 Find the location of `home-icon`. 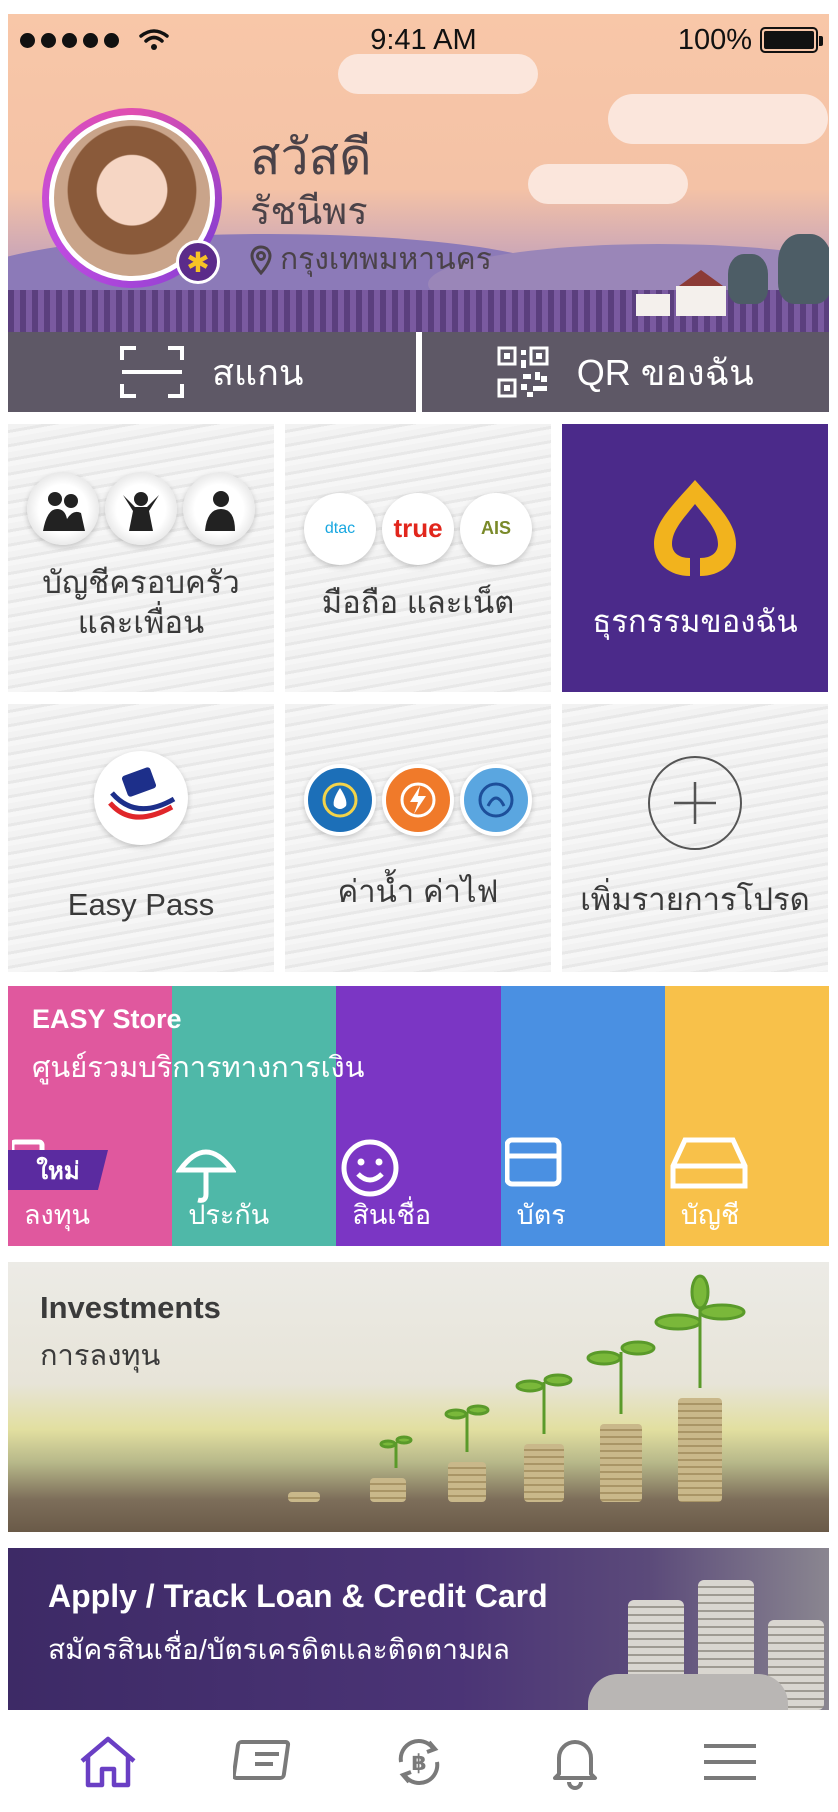

home-icon is located at coordinates (108, 1762).